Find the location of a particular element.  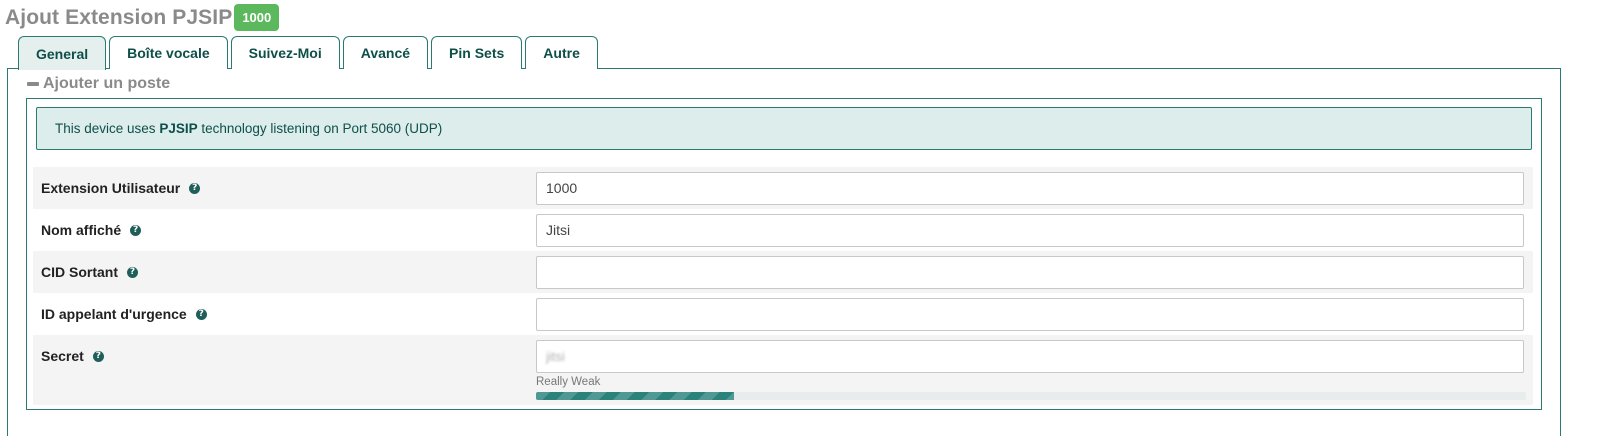

extension-label: Extension Utilisateur is located at coordinates (111, 188).